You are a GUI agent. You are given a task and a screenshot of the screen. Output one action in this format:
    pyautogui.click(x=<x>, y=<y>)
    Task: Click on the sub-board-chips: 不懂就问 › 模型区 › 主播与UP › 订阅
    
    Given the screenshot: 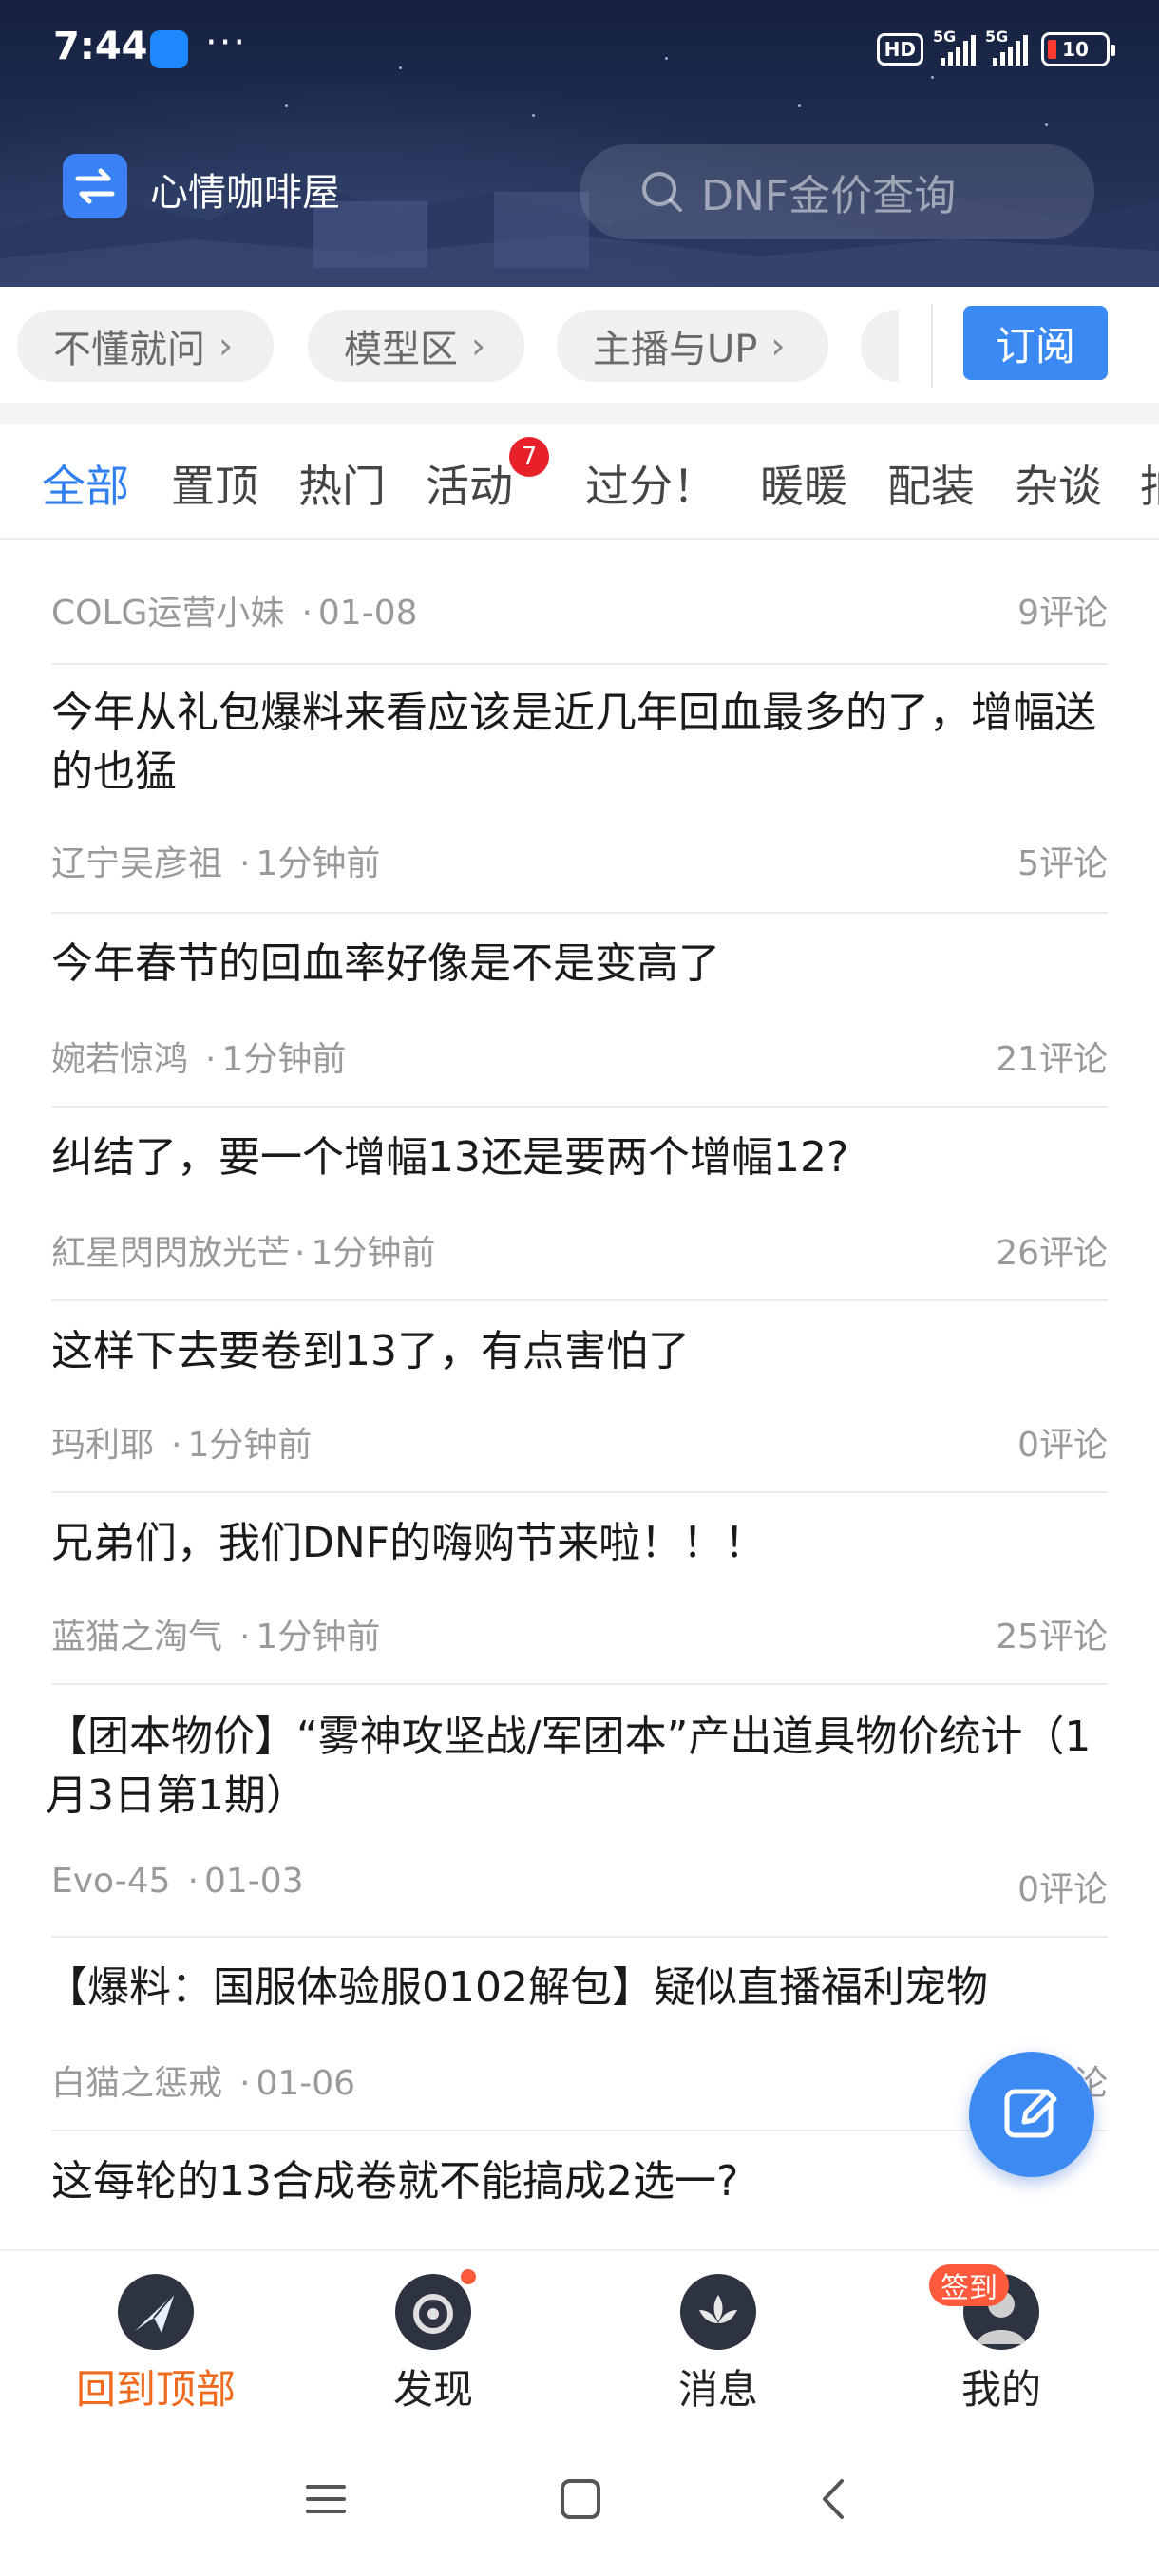 What is the action you would take?
    pyautogui.click(x=579, y=345)
    